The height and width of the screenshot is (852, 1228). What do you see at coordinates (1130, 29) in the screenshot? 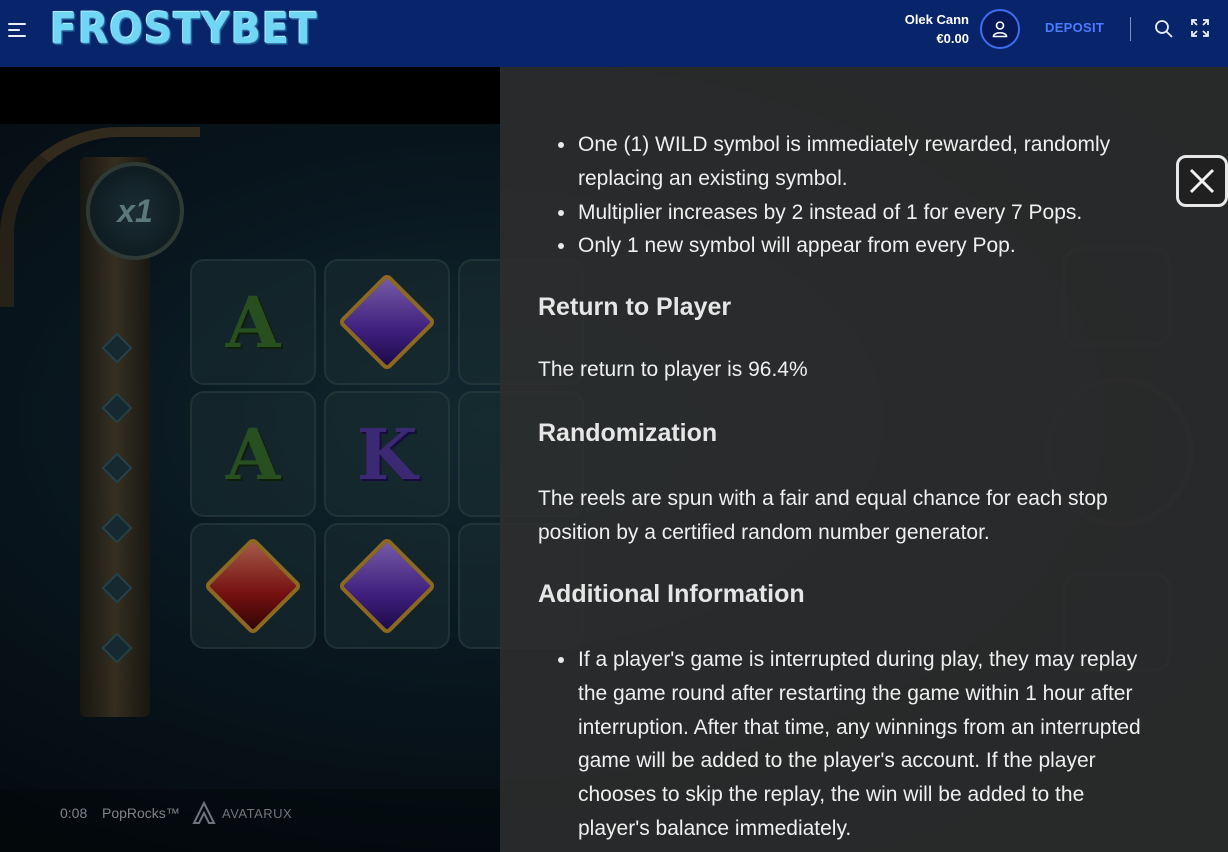
I see `header-divider` at bounding box center [1130, 29].